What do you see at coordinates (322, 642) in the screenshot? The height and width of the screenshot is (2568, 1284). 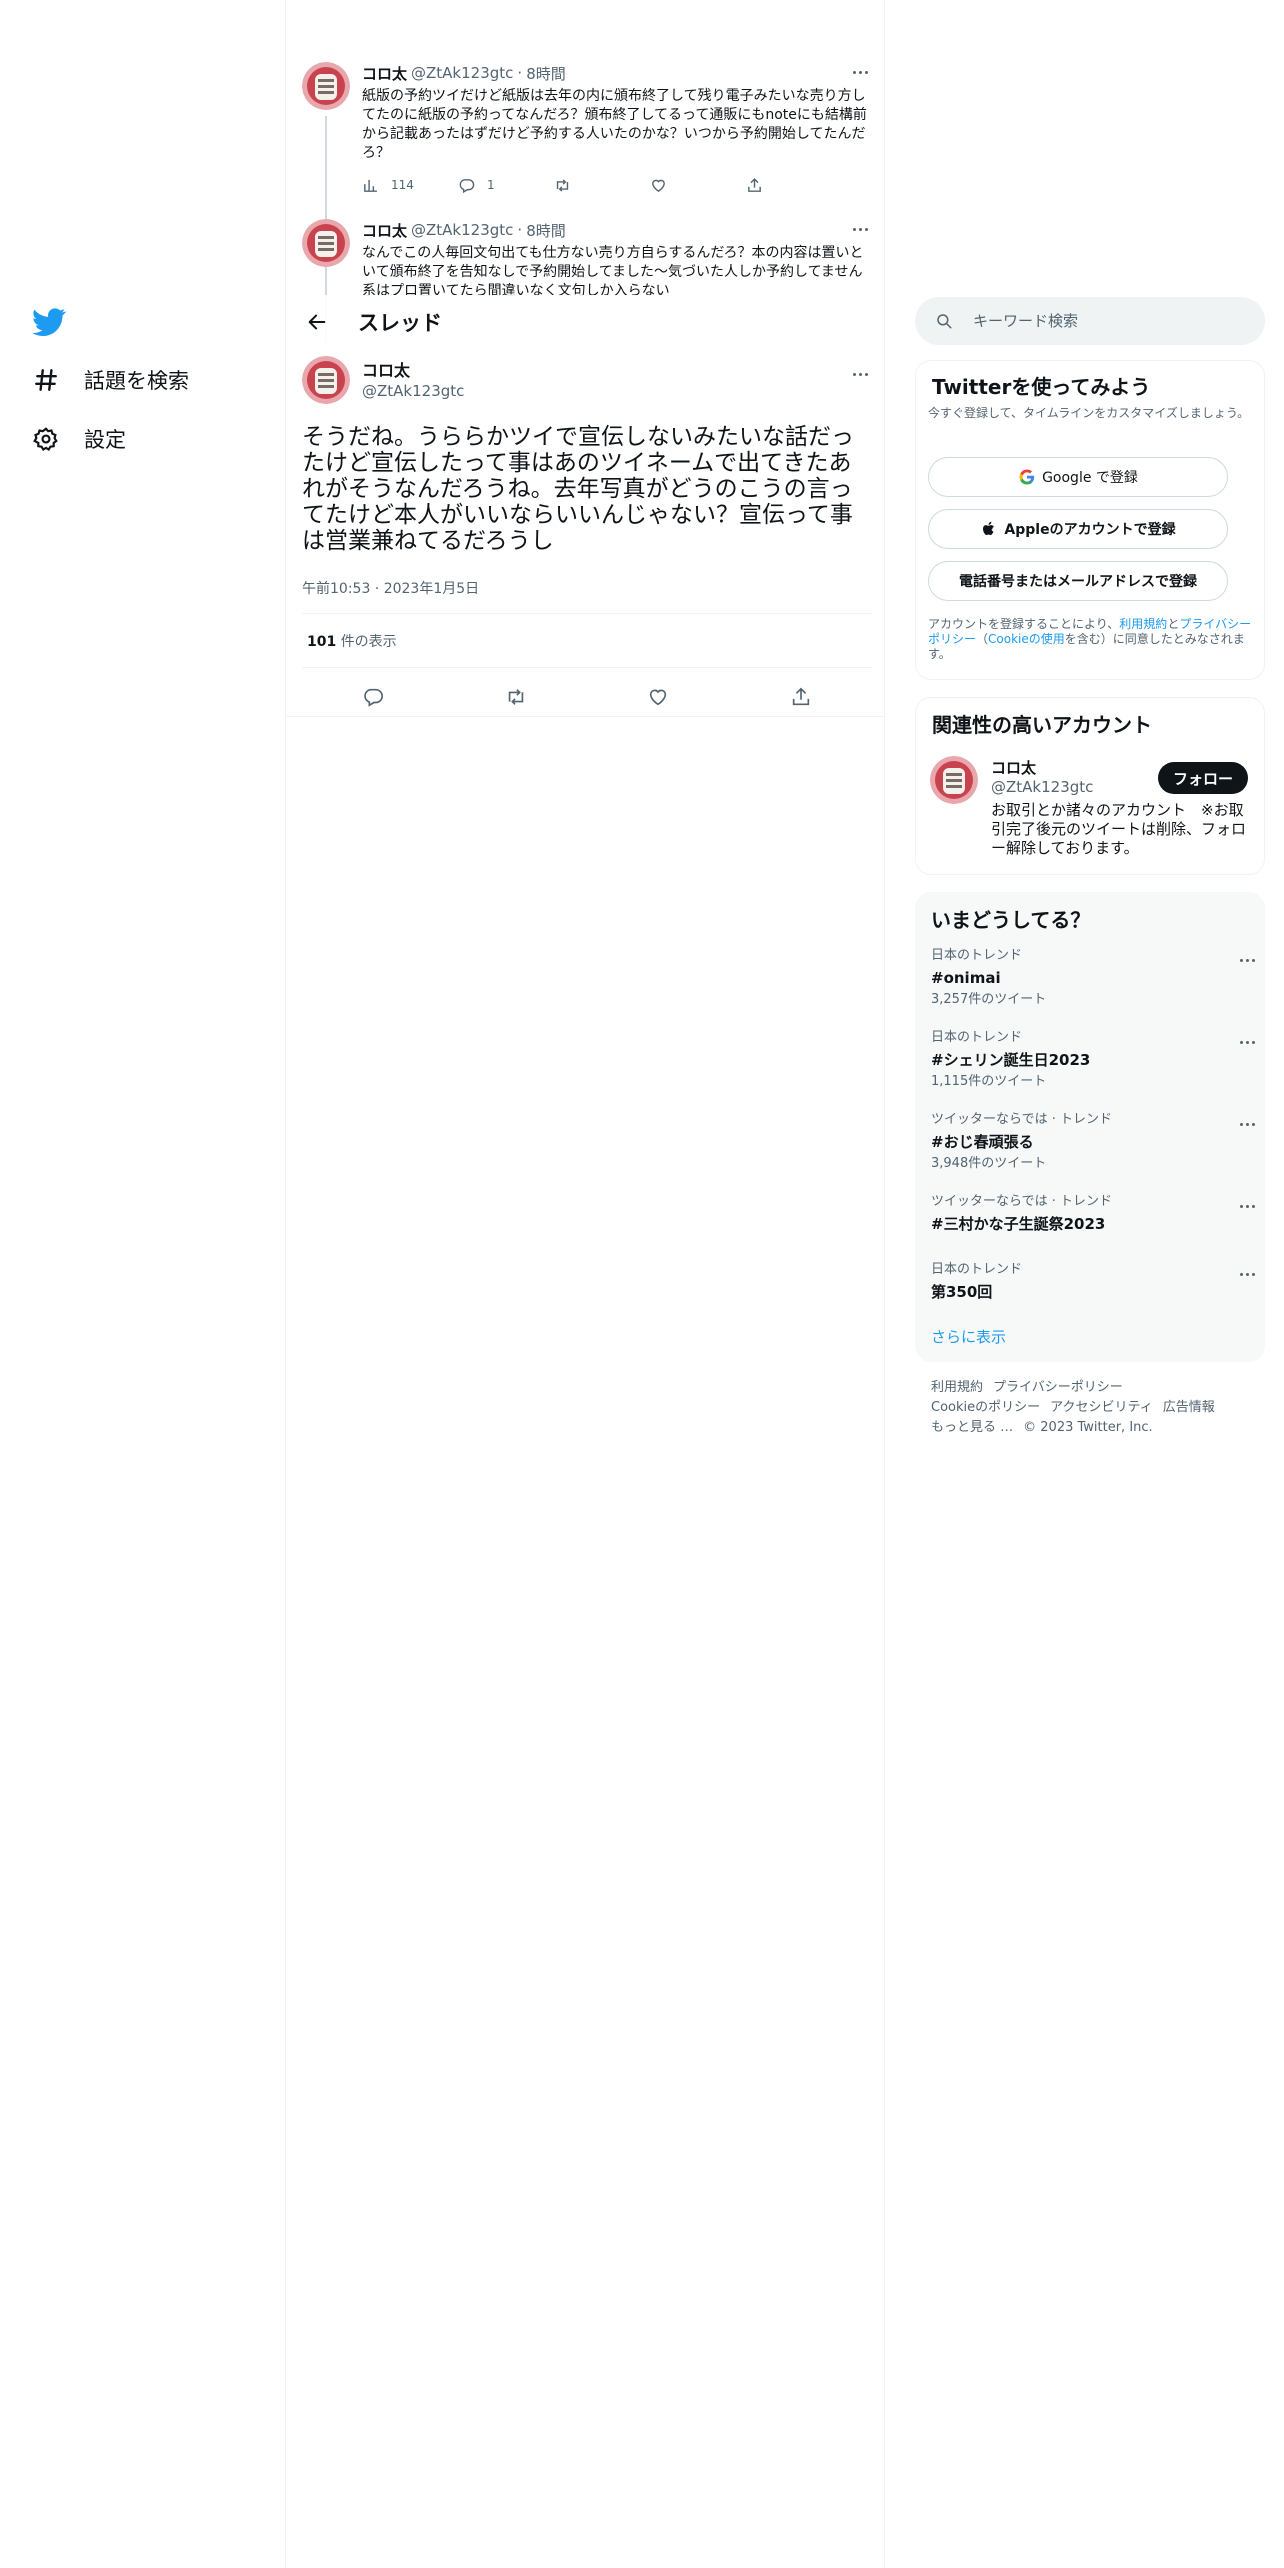 I see `views-count: 101` at bounding box center [322, 642].